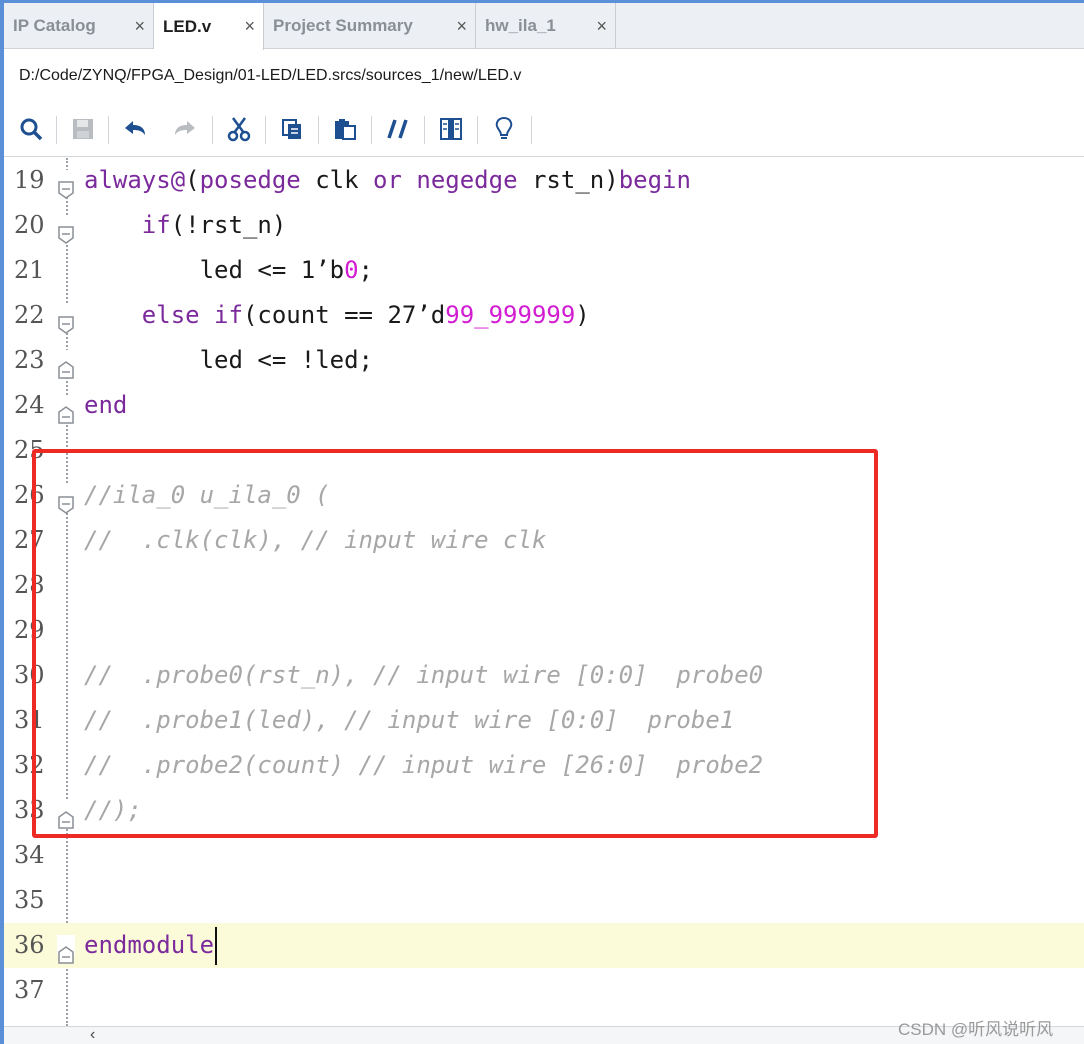 This screenshot has height=1044, width=1084. Describe the element at coordinates (156, 225) in the screenshot. I see `code-token: if` at that location.